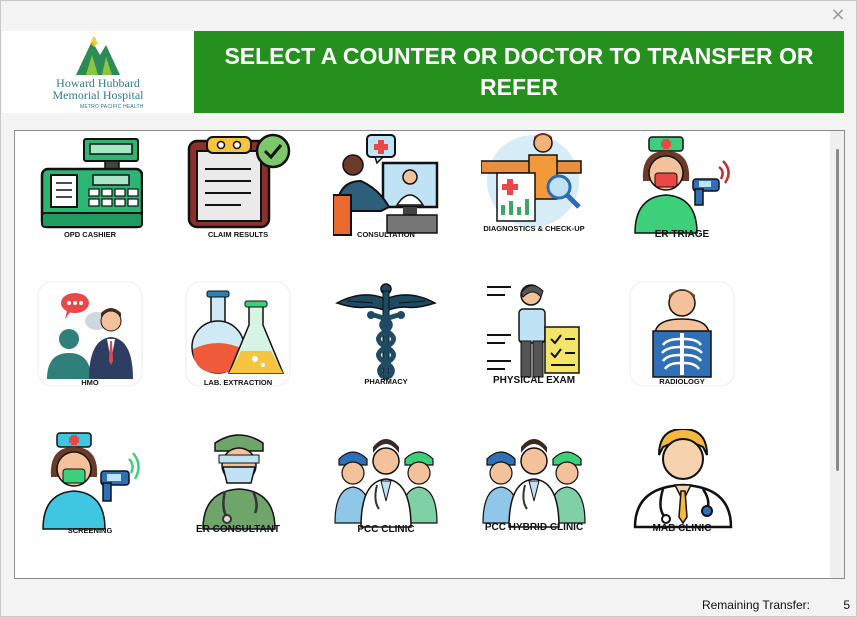 The height and width of the screenshot is (617, 857). I want to click on physical-exam-icon, so click(533, 331).